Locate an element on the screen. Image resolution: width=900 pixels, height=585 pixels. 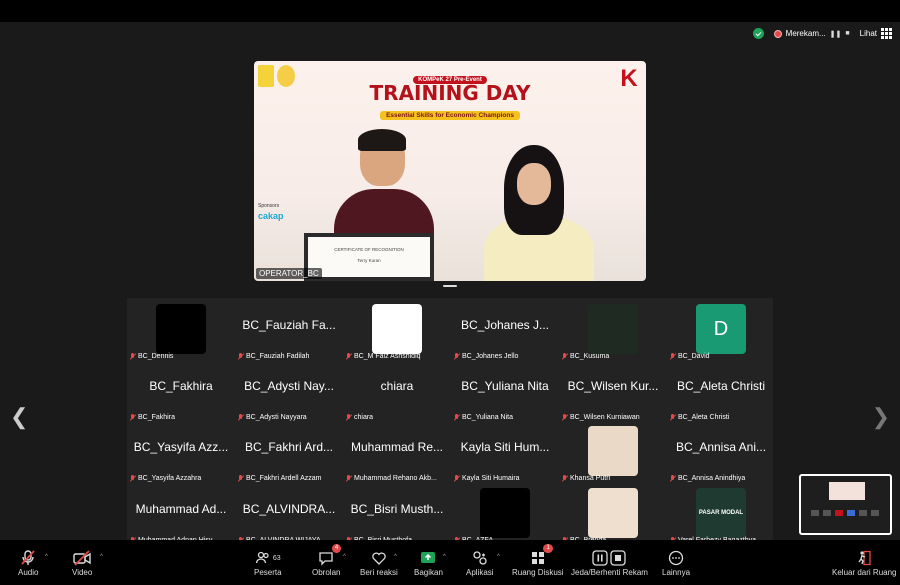
participant-tile: BC_Dennis is located at coordinates (181, 329).